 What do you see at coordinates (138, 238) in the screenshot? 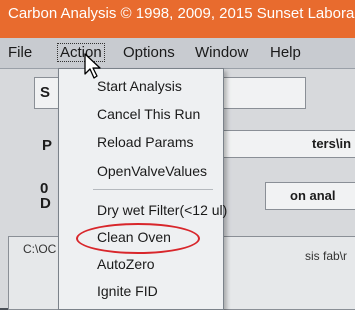
I see `highlight-circle` at bounding box center [138, 238].